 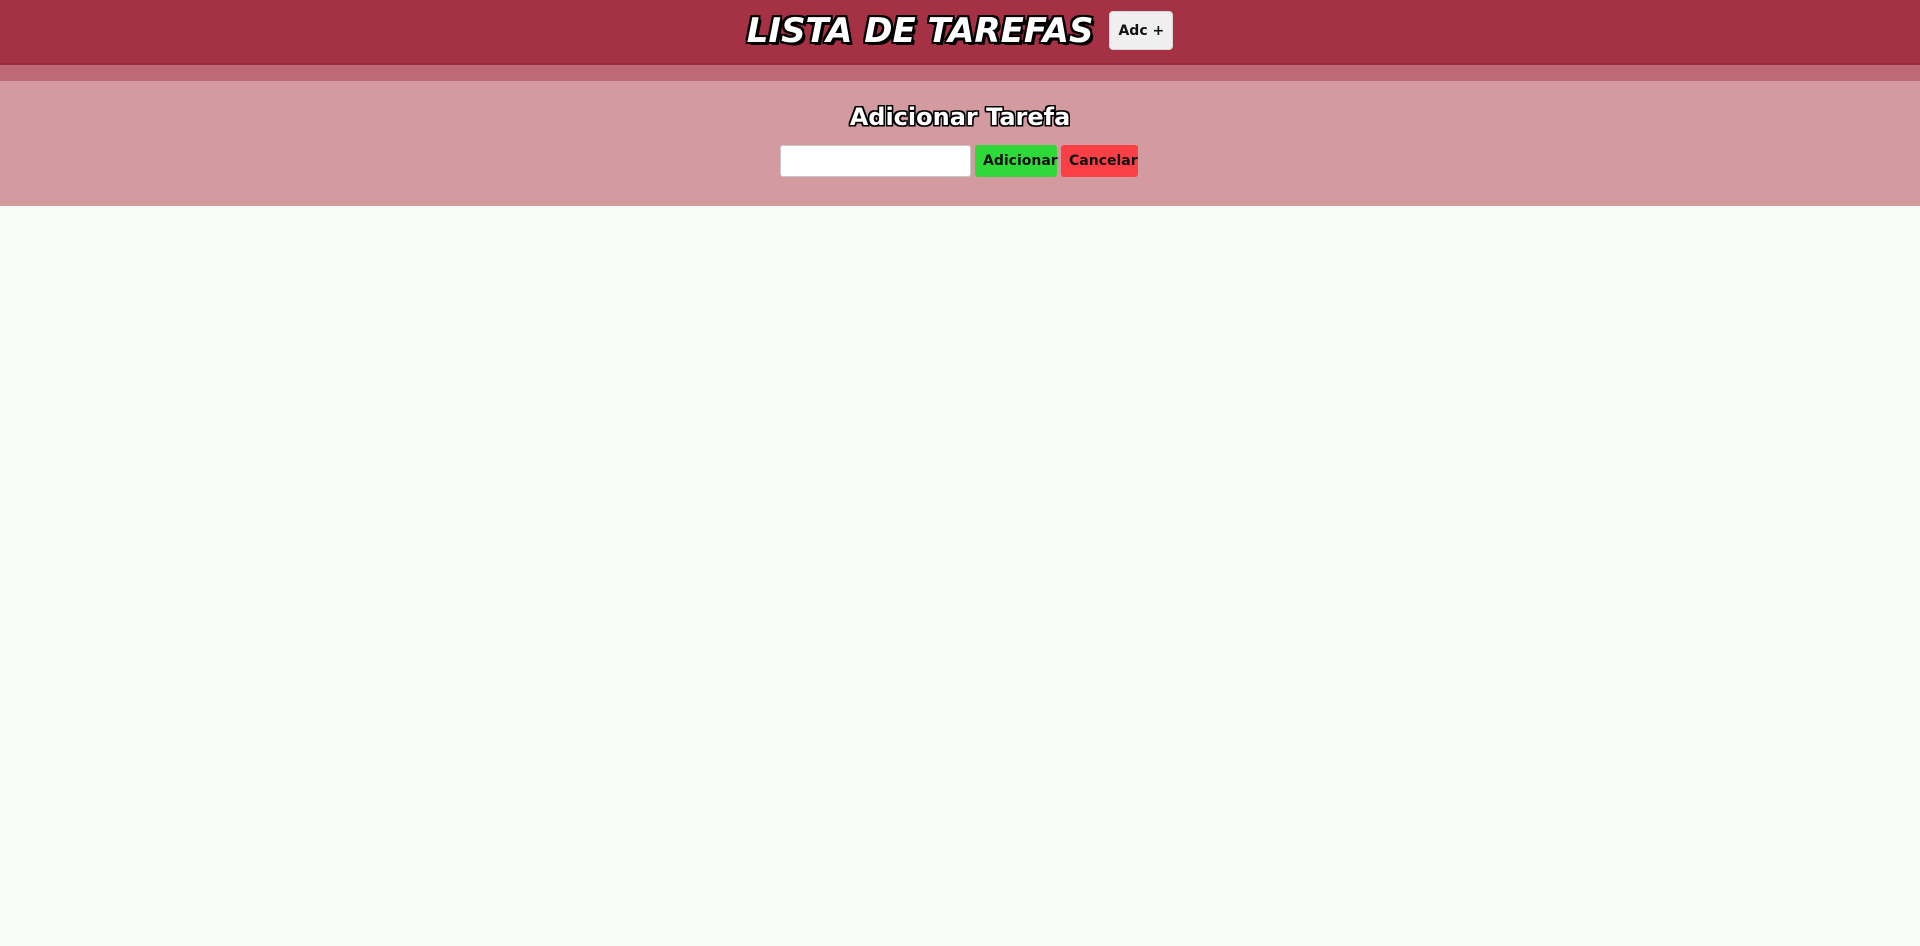 I want to click on cancel-button: Cancelar, so click(x=1099, y=161).